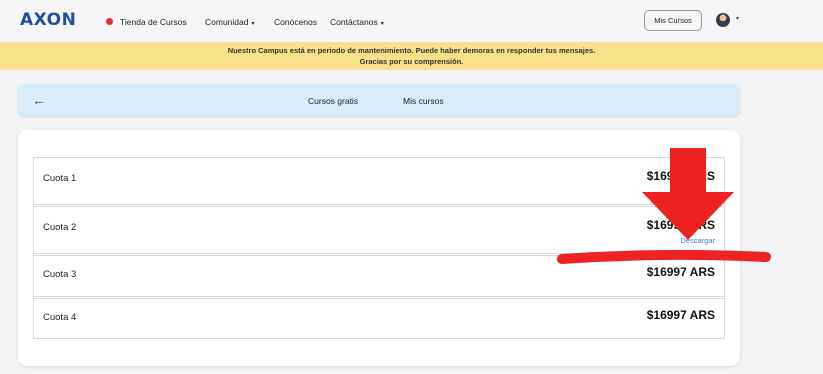 This screenshot has width=823, height=374. I want to click on back-arrow-icon: ←, so click(39, 100).